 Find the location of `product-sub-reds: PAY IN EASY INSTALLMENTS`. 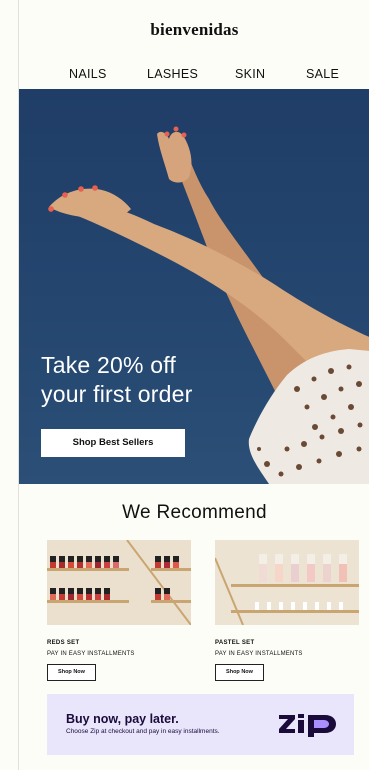

product-sub-reds: PAY IN EASY INSTALLMENTS is located at coordinates (91, 654).